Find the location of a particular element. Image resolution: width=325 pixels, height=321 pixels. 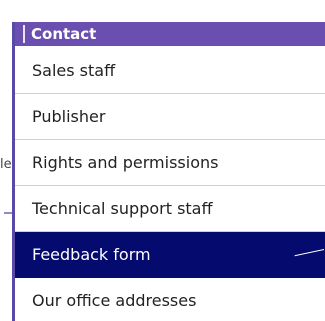

menu-item-label: Our office addresses is located at coordinates (114, 300).